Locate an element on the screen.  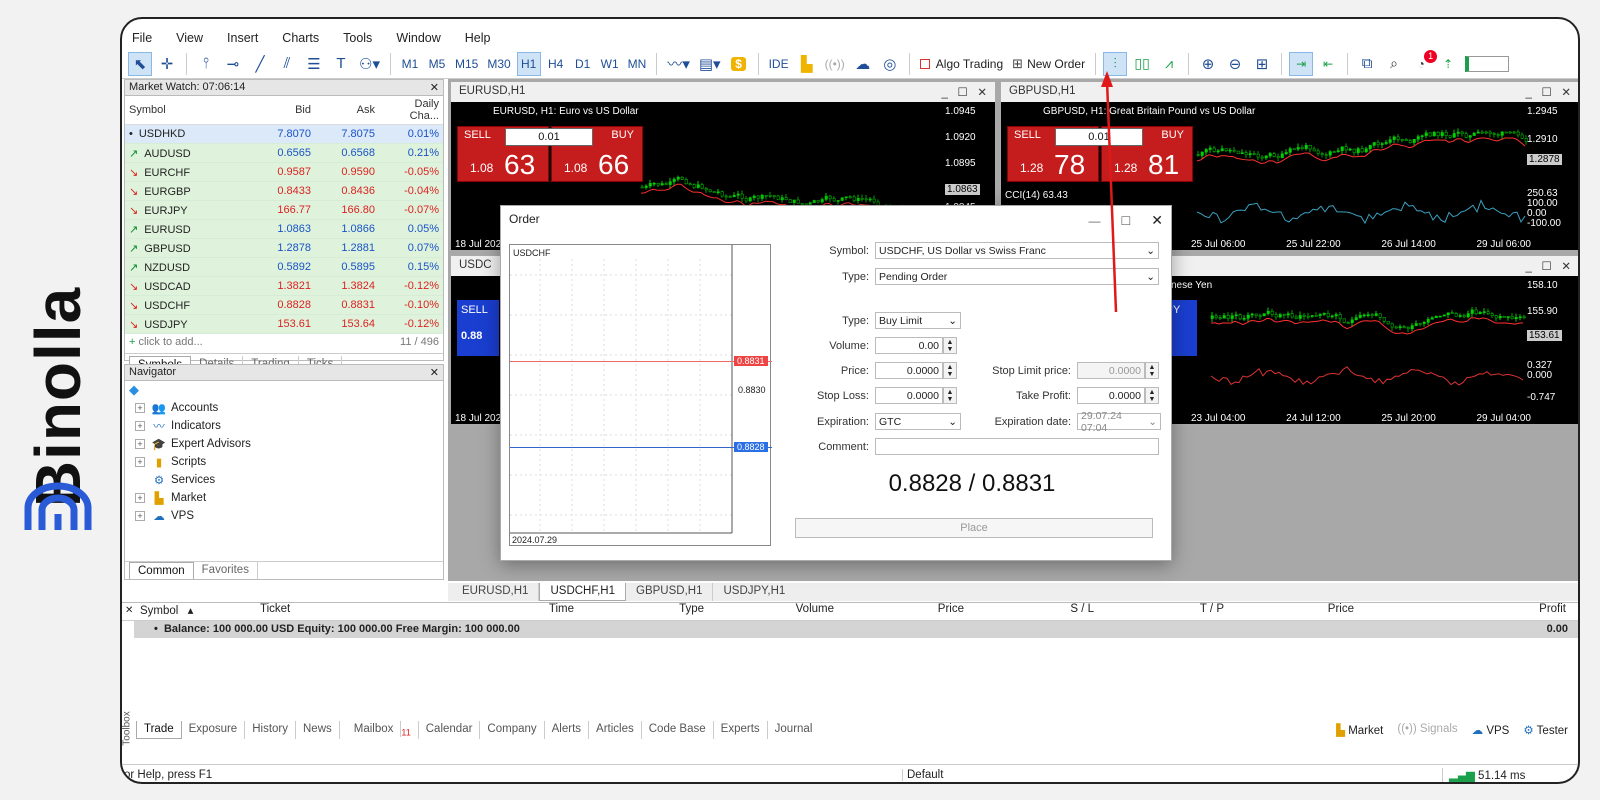
vps-cloud-icon: ☁ is located at coordinates (863, 64).